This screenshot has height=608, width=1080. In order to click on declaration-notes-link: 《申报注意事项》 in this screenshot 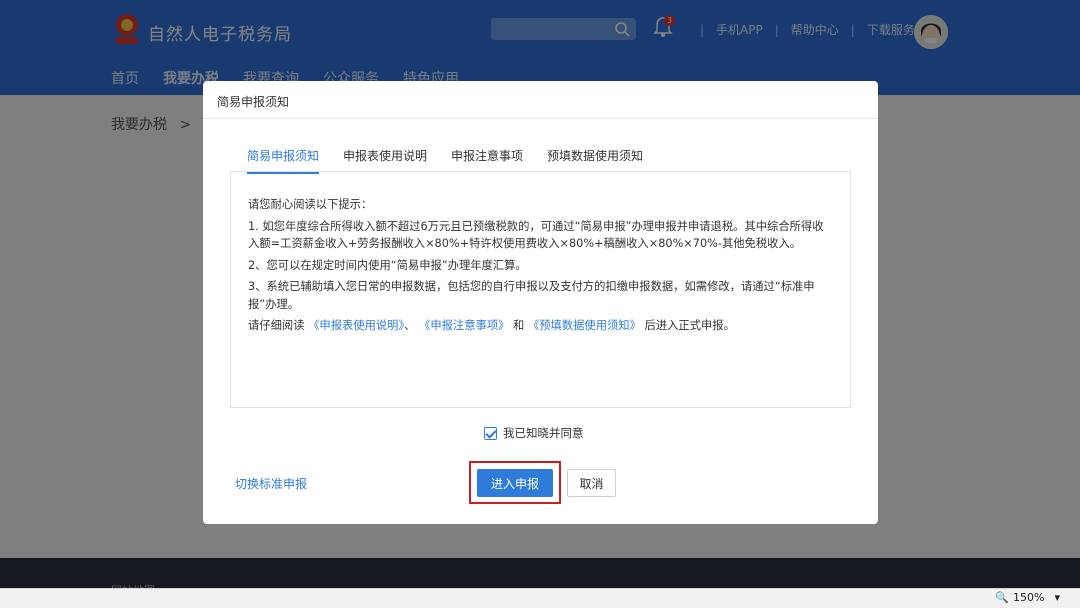, I will do `click(464, 325)`.